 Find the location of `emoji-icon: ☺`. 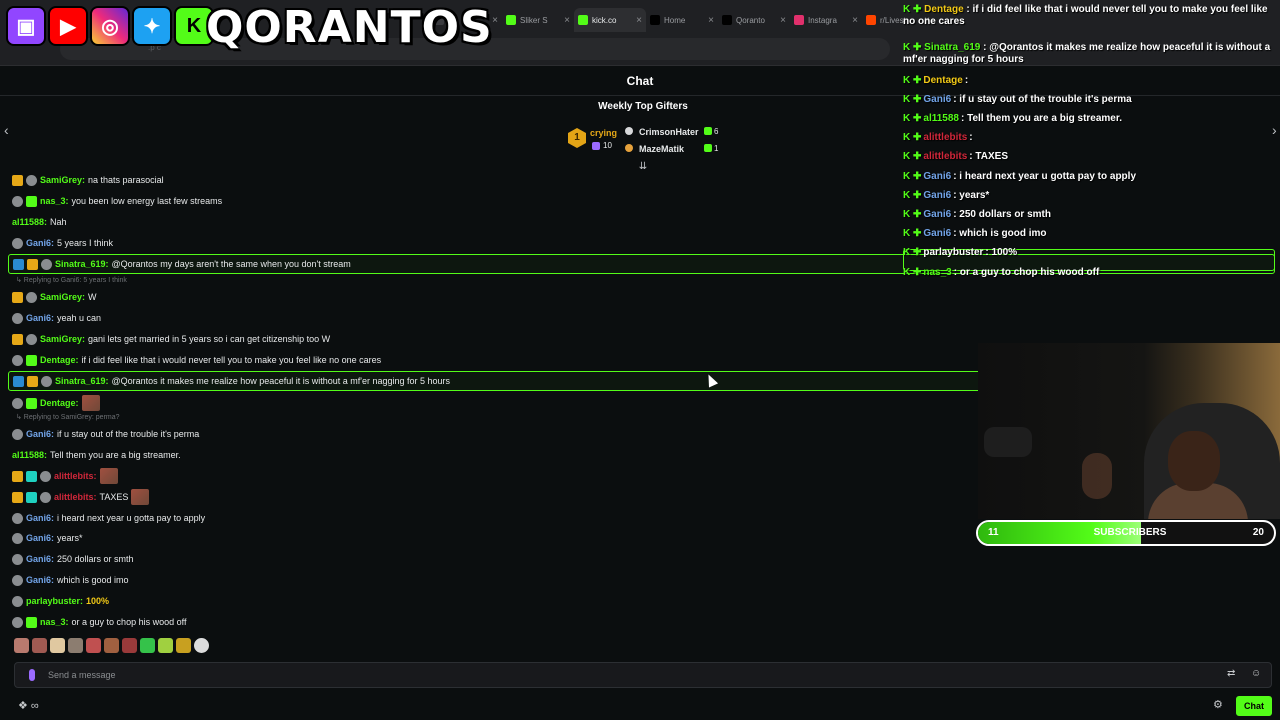

emoji-icon: ☺ is located at coordinates (1256, 673).